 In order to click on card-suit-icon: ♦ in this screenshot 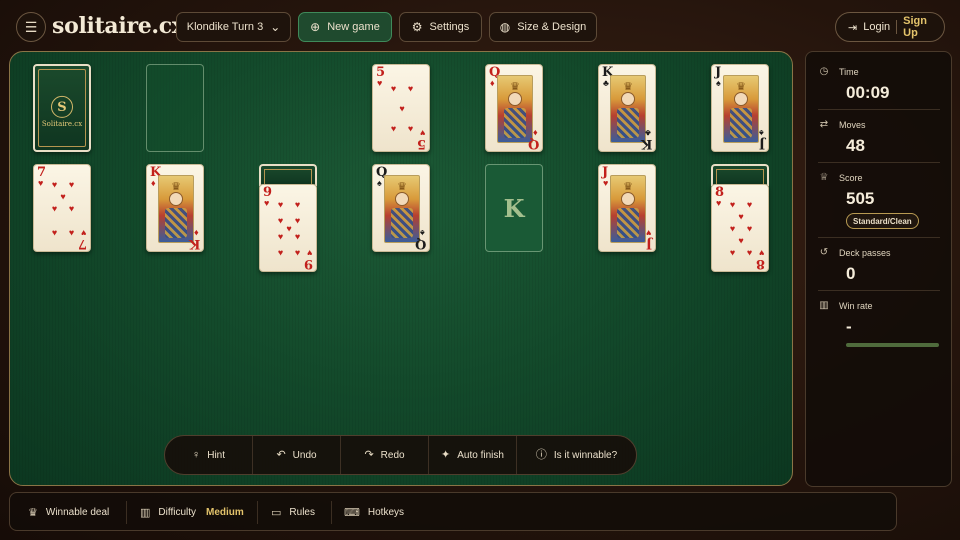, I will do `click(153, 183)`.